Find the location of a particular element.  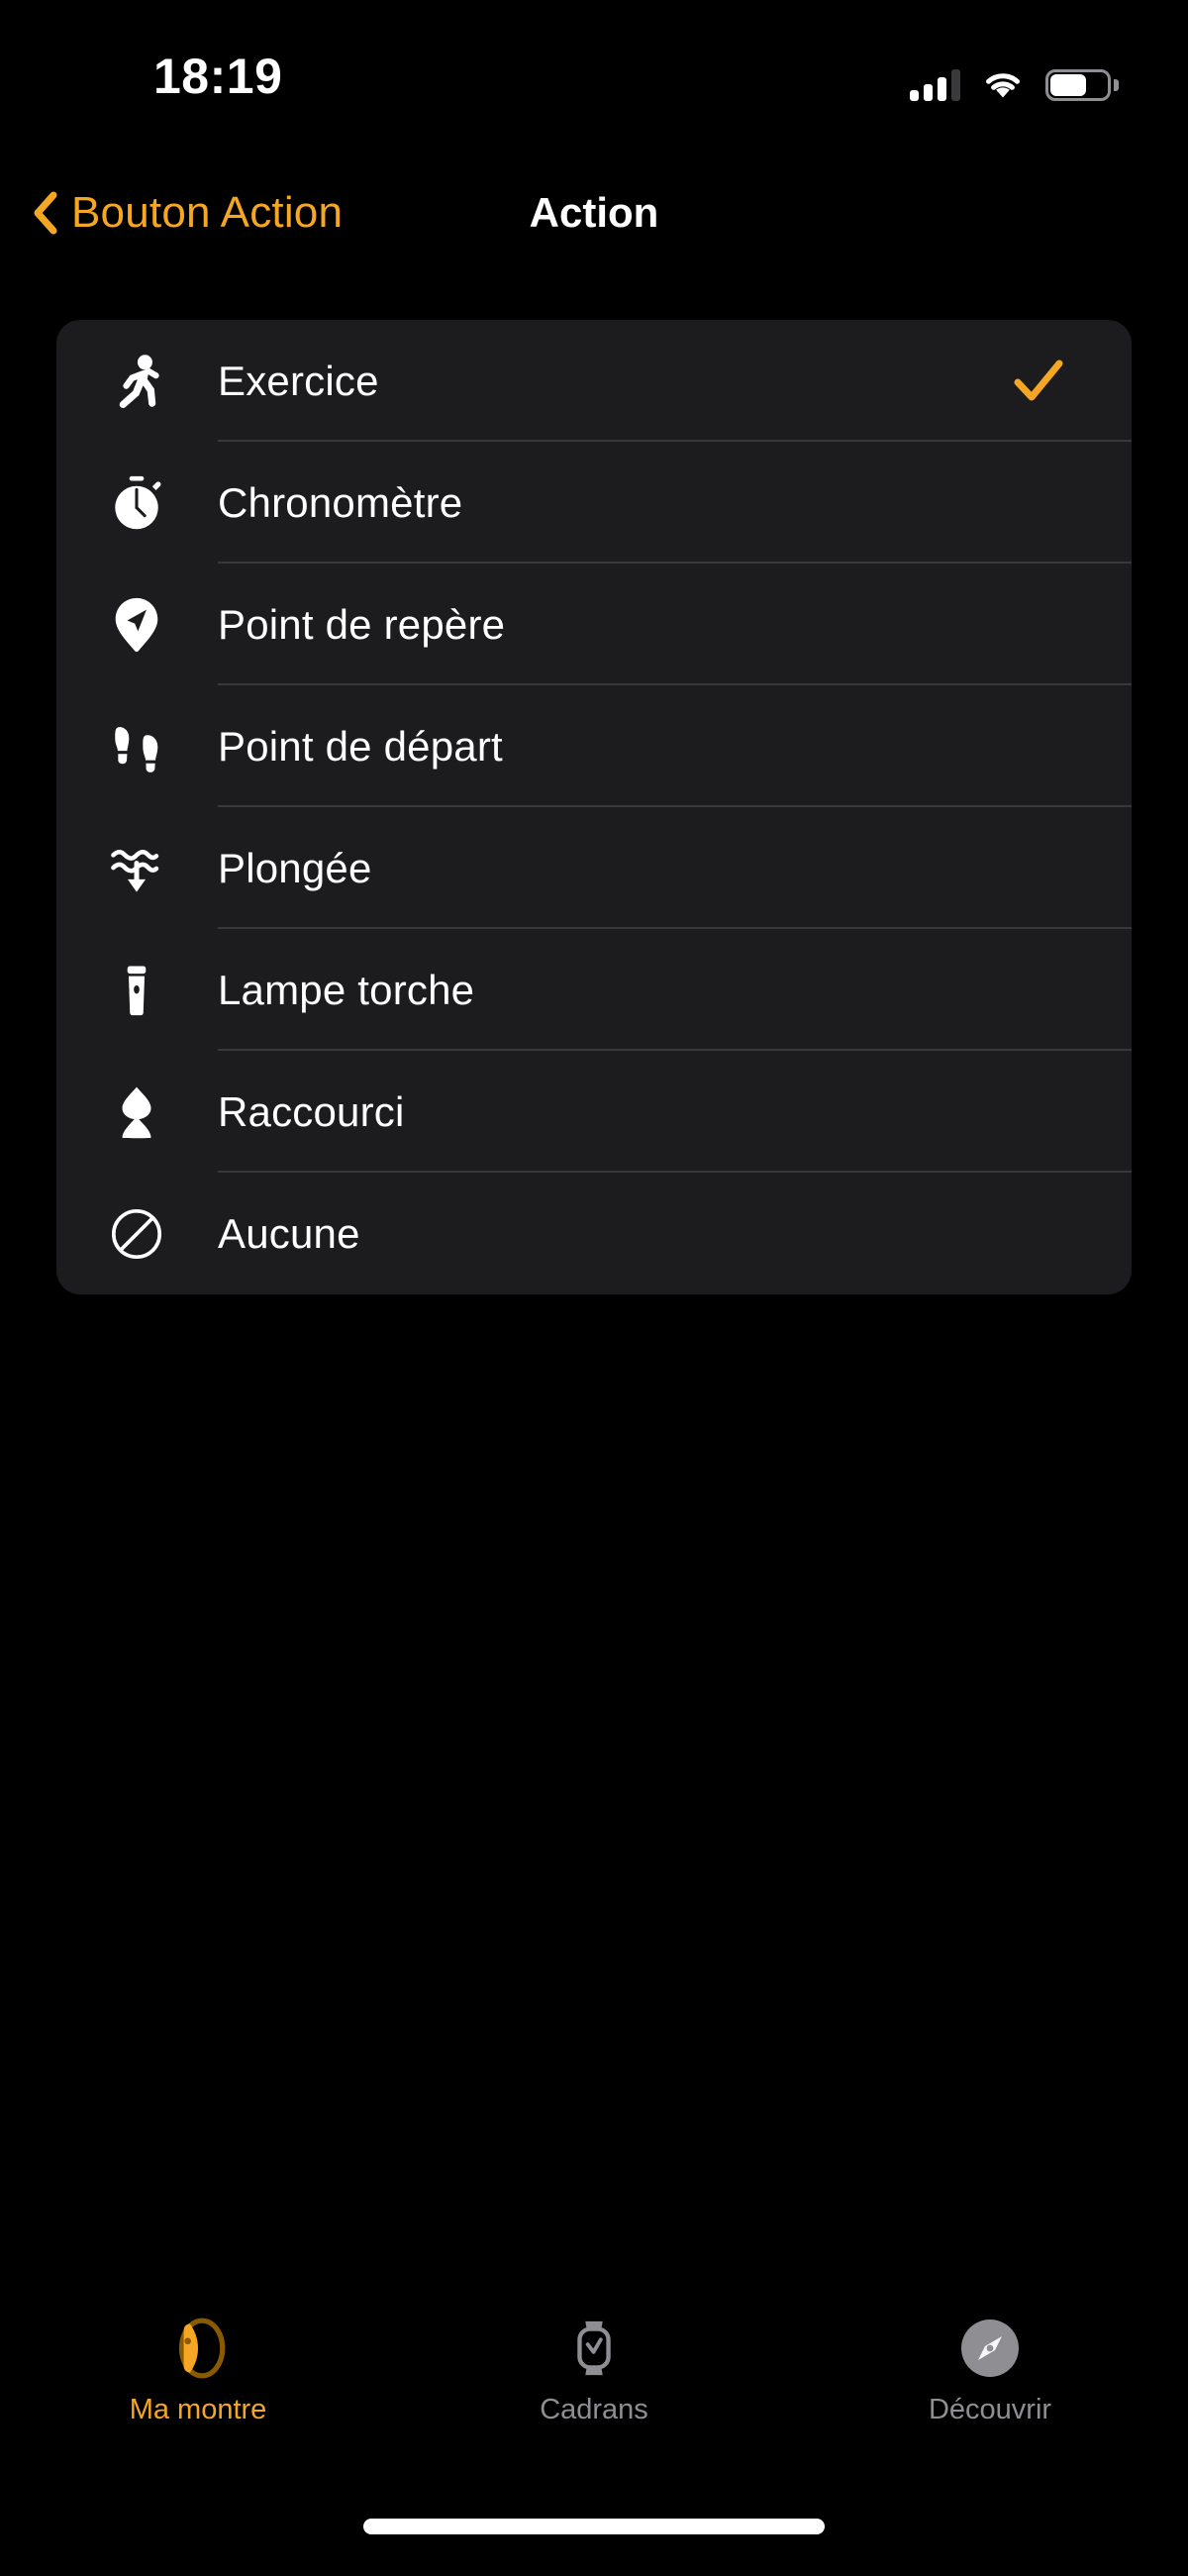

page-title: Action is located at coordinates (594, 212).